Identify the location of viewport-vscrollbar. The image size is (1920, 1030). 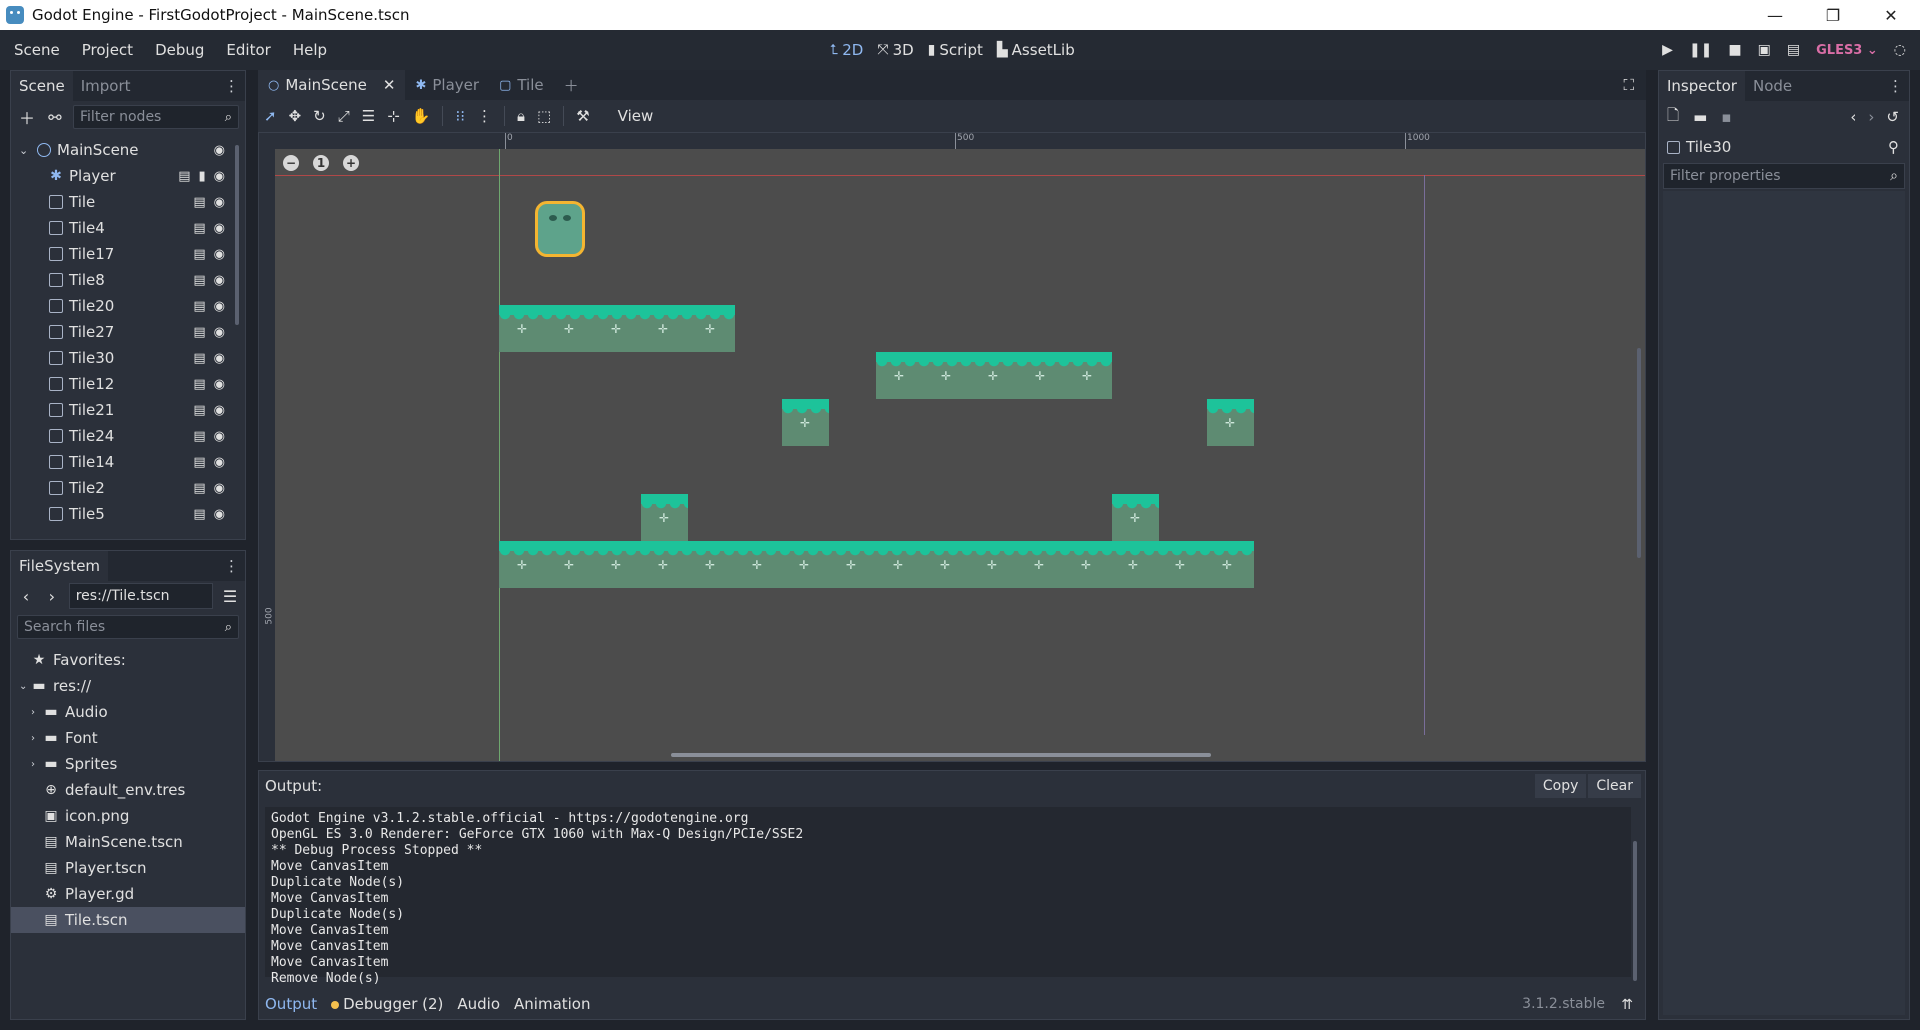
(1639, 453).